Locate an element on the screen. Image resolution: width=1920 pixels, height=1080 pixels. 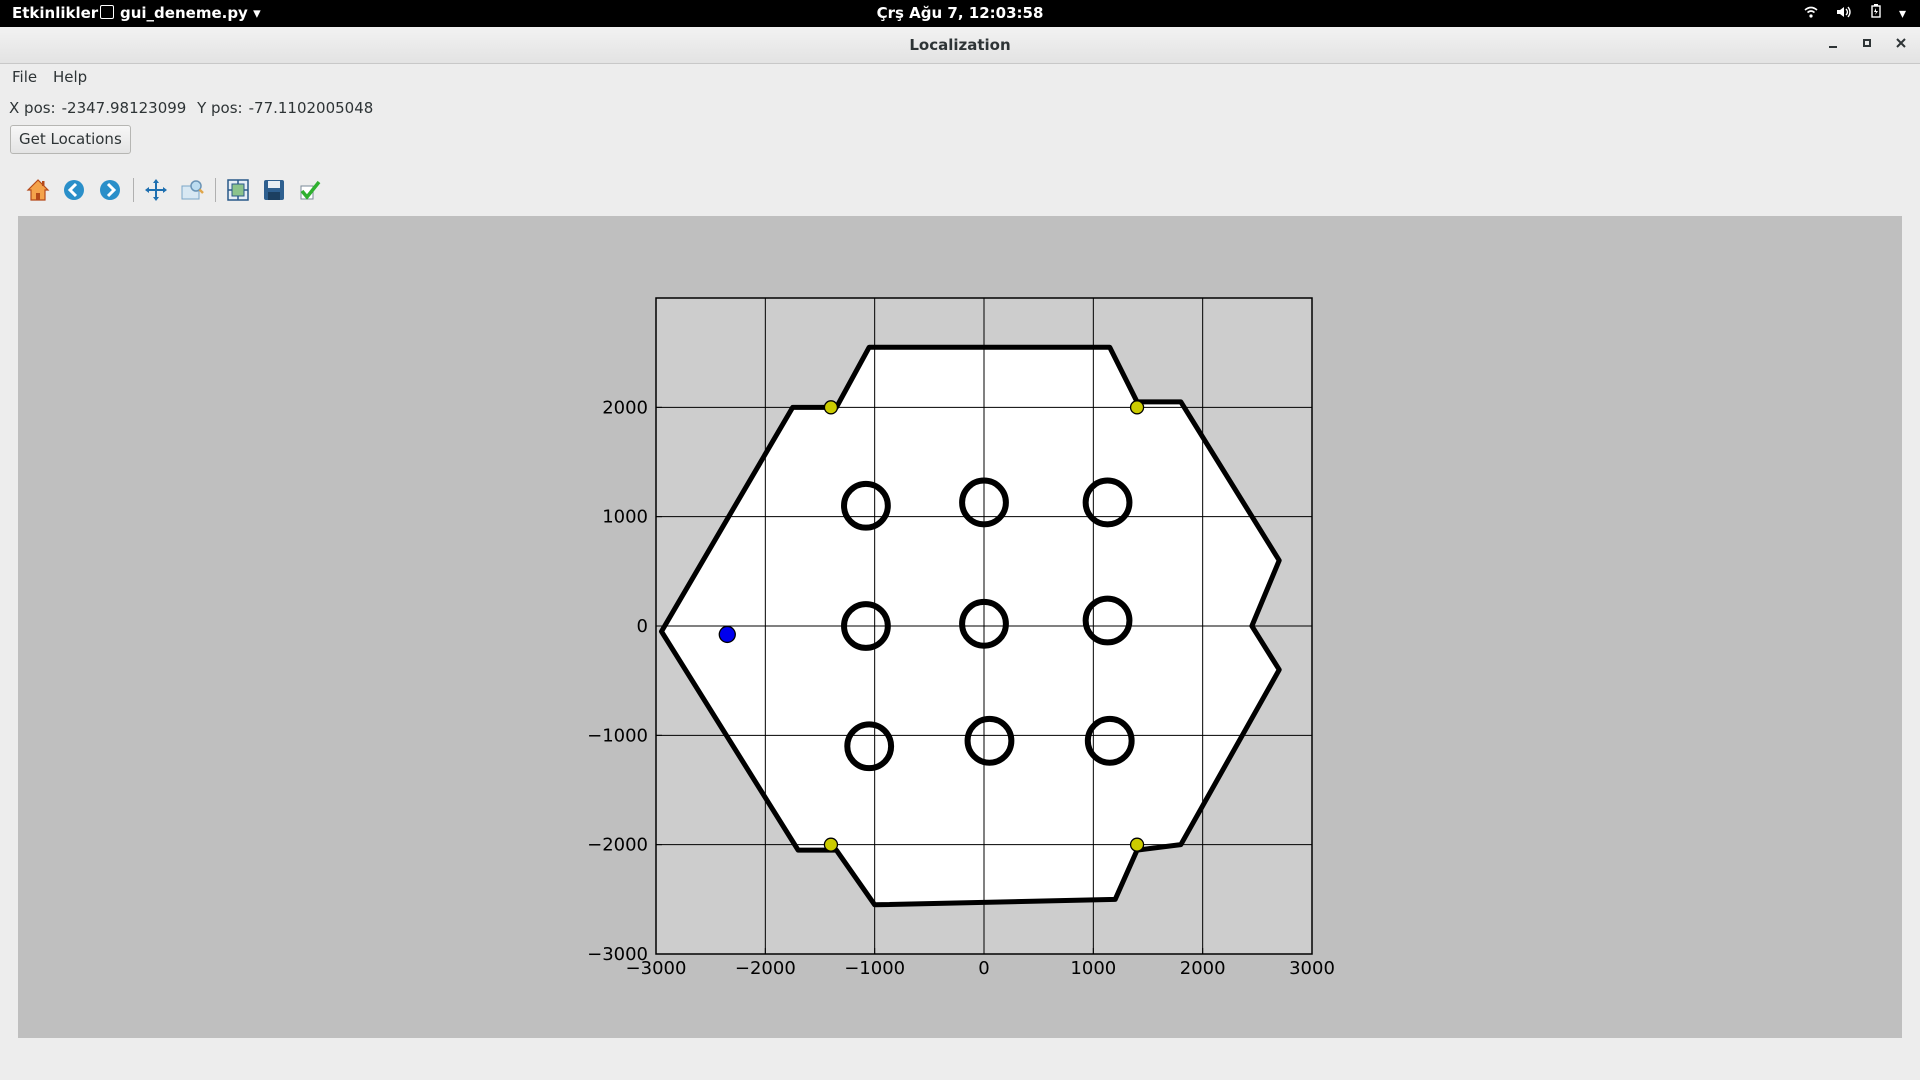
pan-button is located at coordinates (156, 190).